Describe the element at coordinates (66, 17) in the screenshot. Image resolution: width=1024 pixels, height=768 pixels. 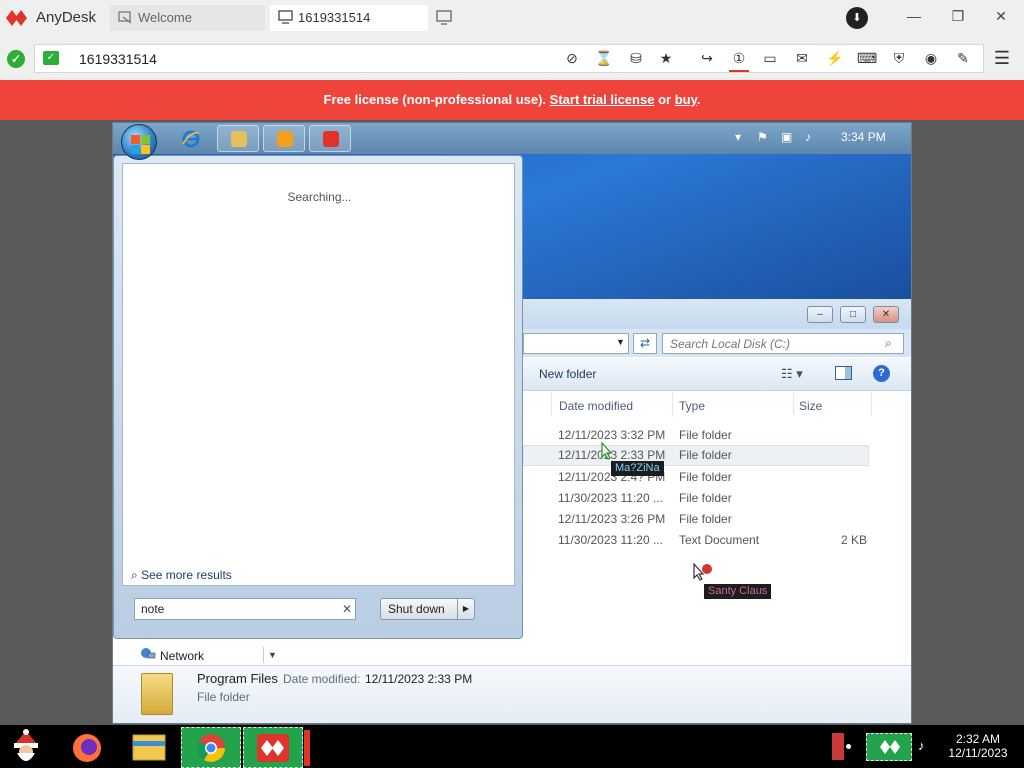
I see `app-name: AnyDesk` at that location.